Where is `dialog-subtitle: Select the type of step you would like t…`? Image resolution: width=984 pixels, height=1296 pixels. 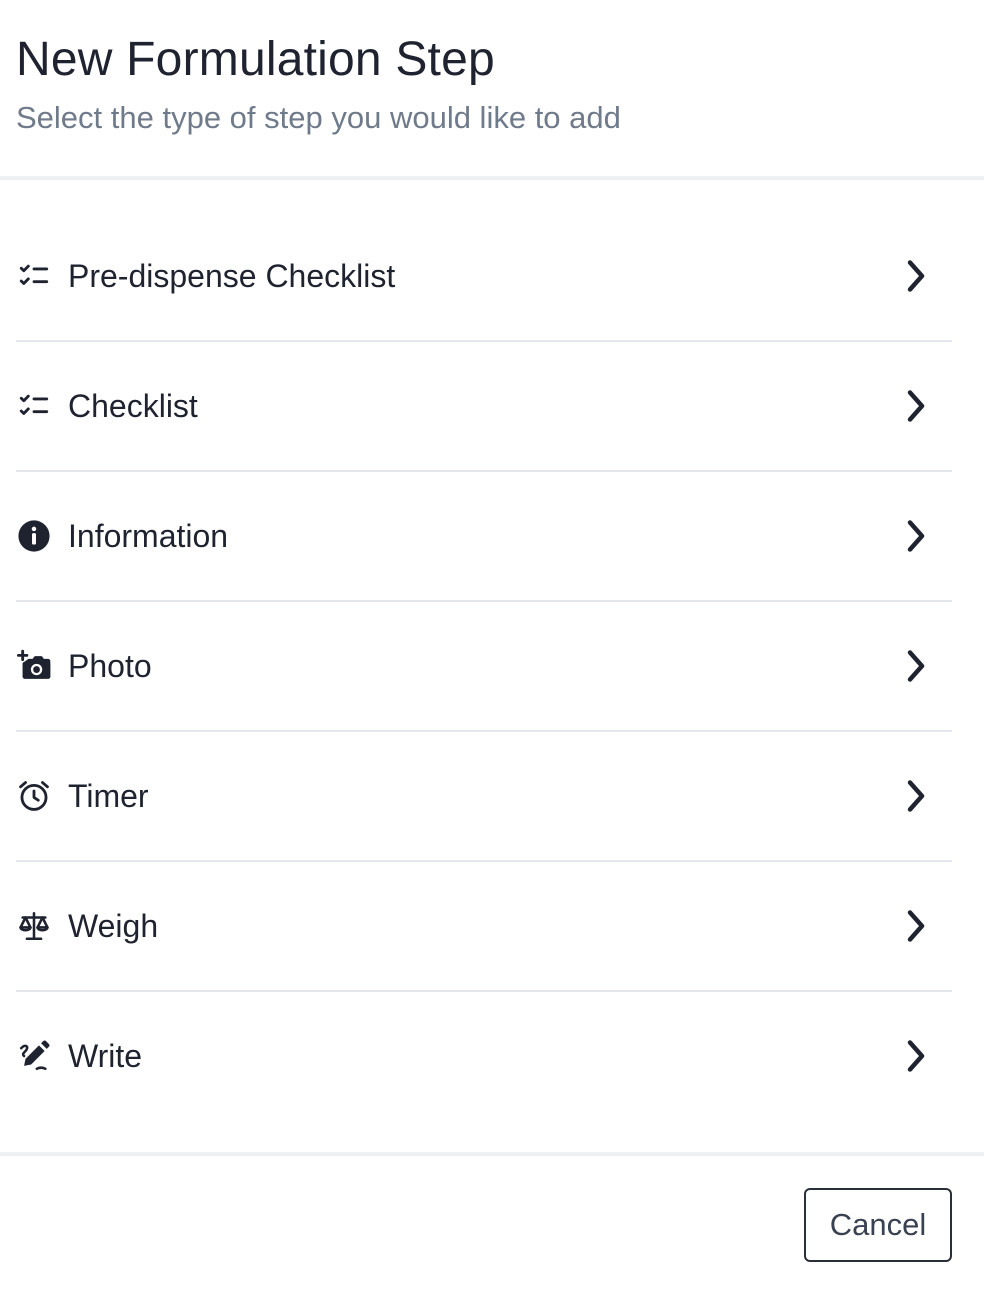 dialog-subtitle: Select the type of step you would like t… is located at coordinates (318, 117).